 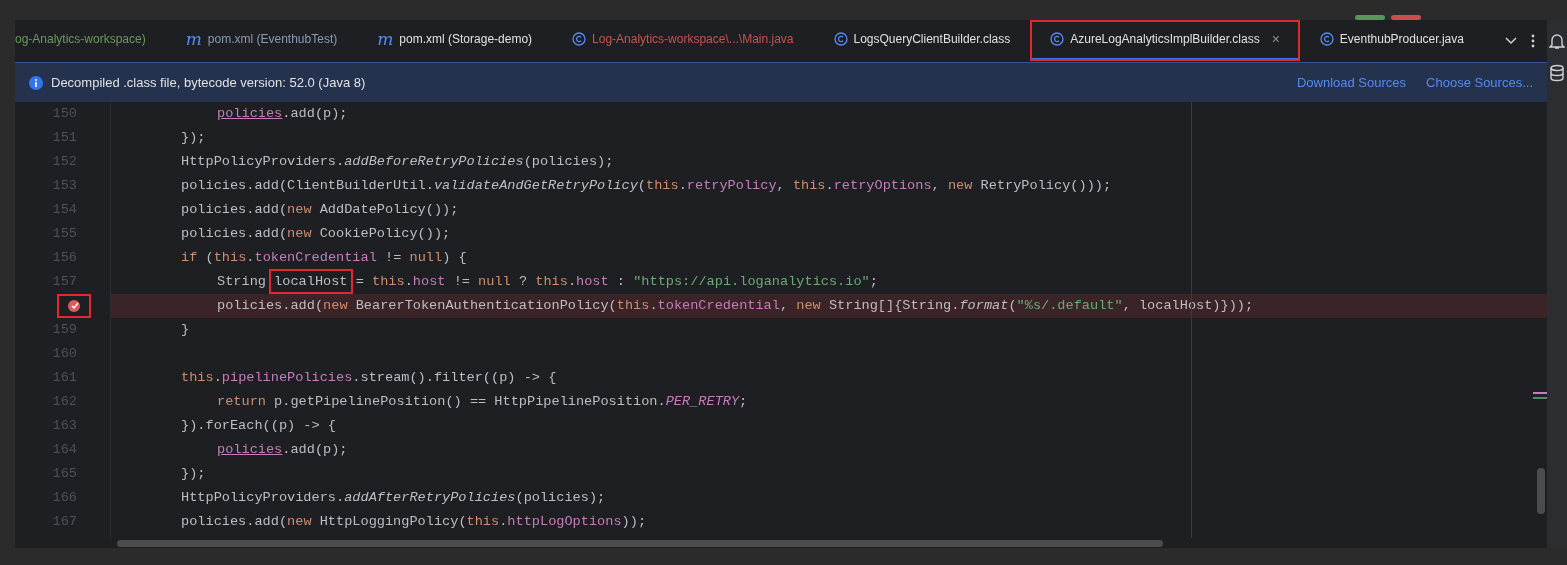 What do you see at coordinates (640, 543) in the screenshot?
I see `horizontal-scrollbar-thumb` at bounding box center [640, 543].